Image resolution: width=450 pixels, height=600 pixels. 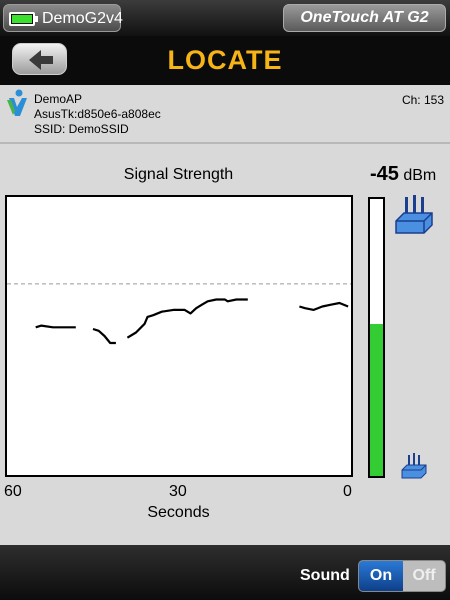 I want to click on dbm-readout: -45 dBm, so click(x=403, y=174).